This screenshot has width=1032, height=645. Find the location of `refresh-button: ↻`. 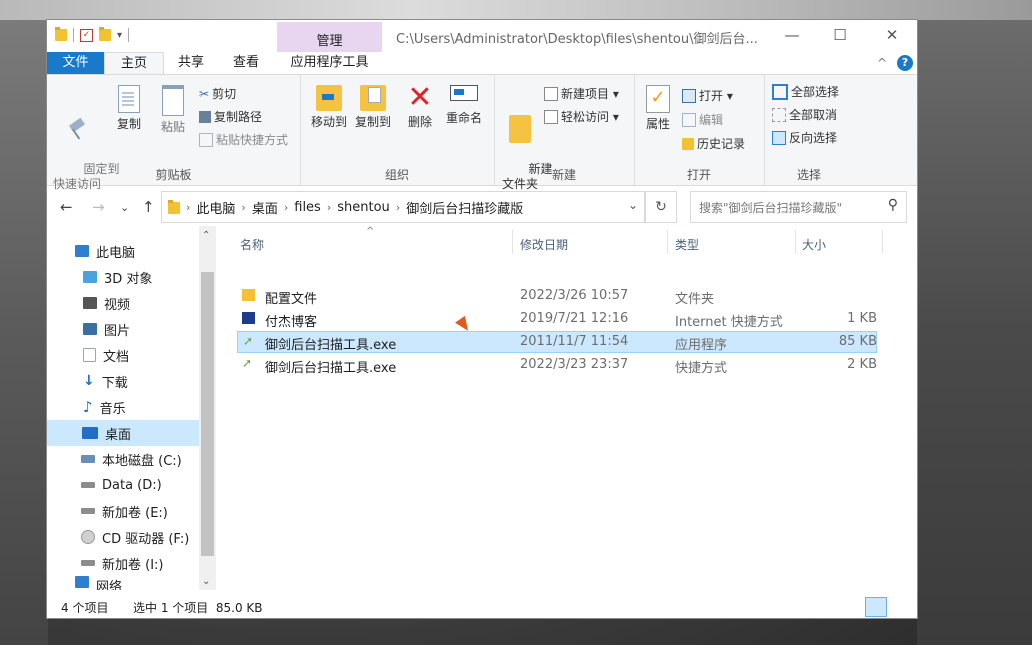

refresh-button: ↻ is located at coordinates (661, 207).